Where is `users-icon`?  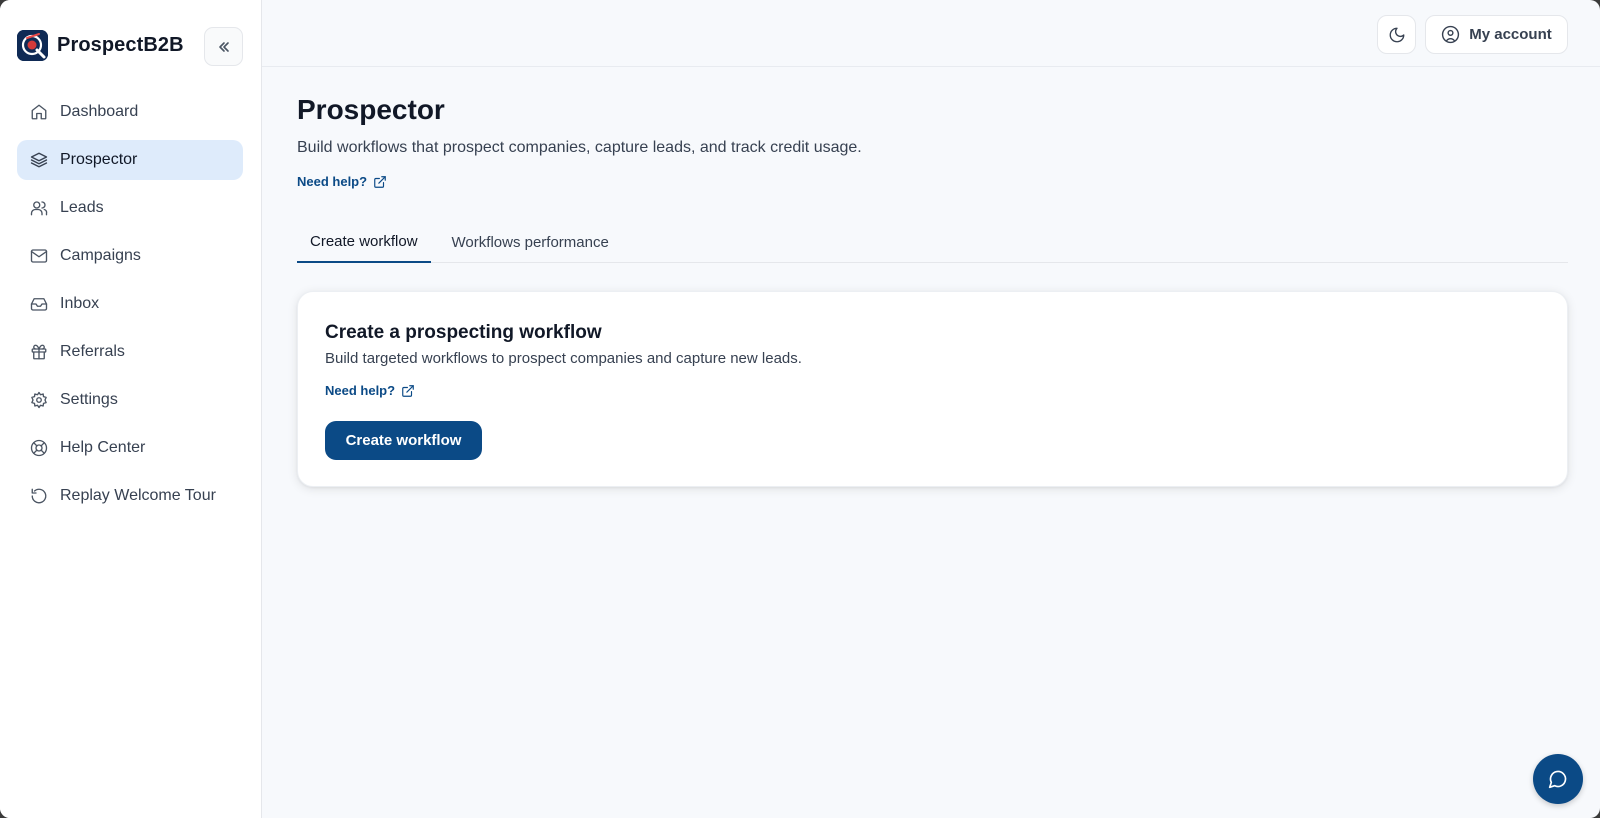
users-icon is located at coordinates (39, 208).